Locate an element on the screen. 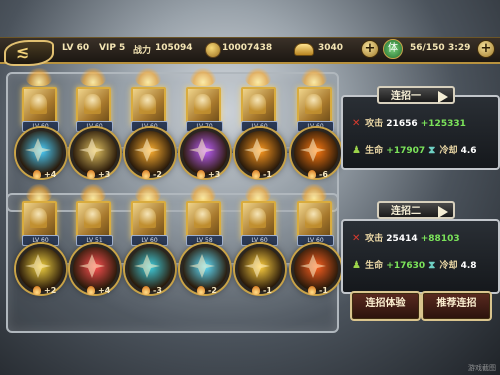 The height and width of the screenshot is (375, 500). logo-glyph: ≲ is located at coordinates (23, 51).